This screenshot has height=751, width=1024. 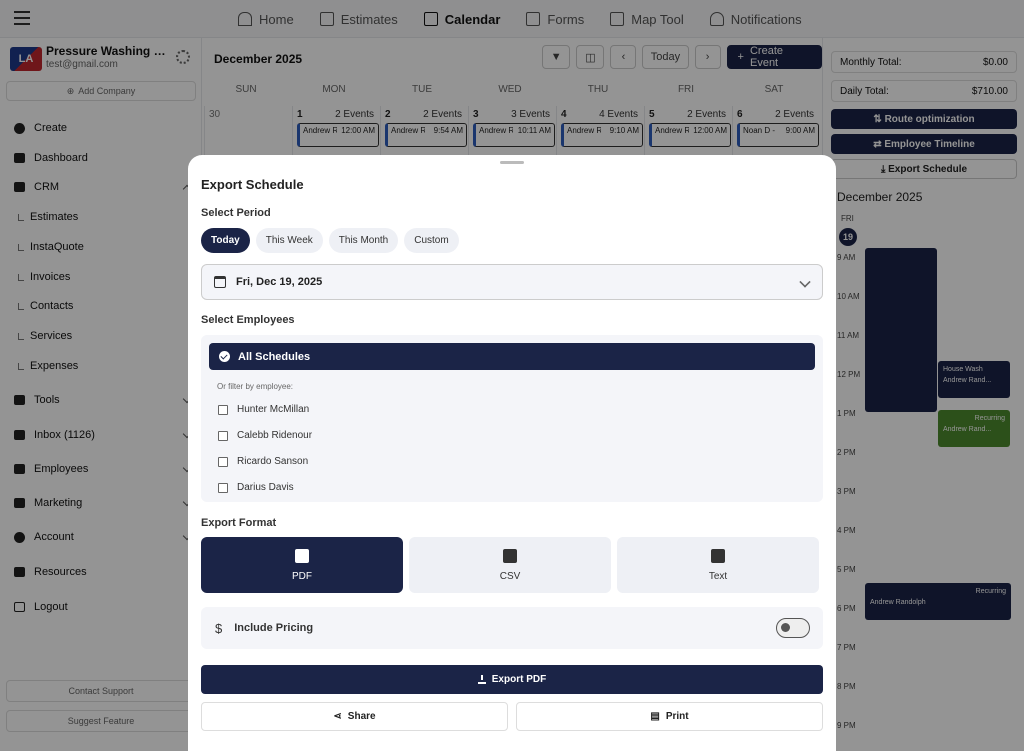 What do you see at coordinates (510, 576) in the screenshot?
I see `format-label-csv: CSV` at bounding box center [510, 576].